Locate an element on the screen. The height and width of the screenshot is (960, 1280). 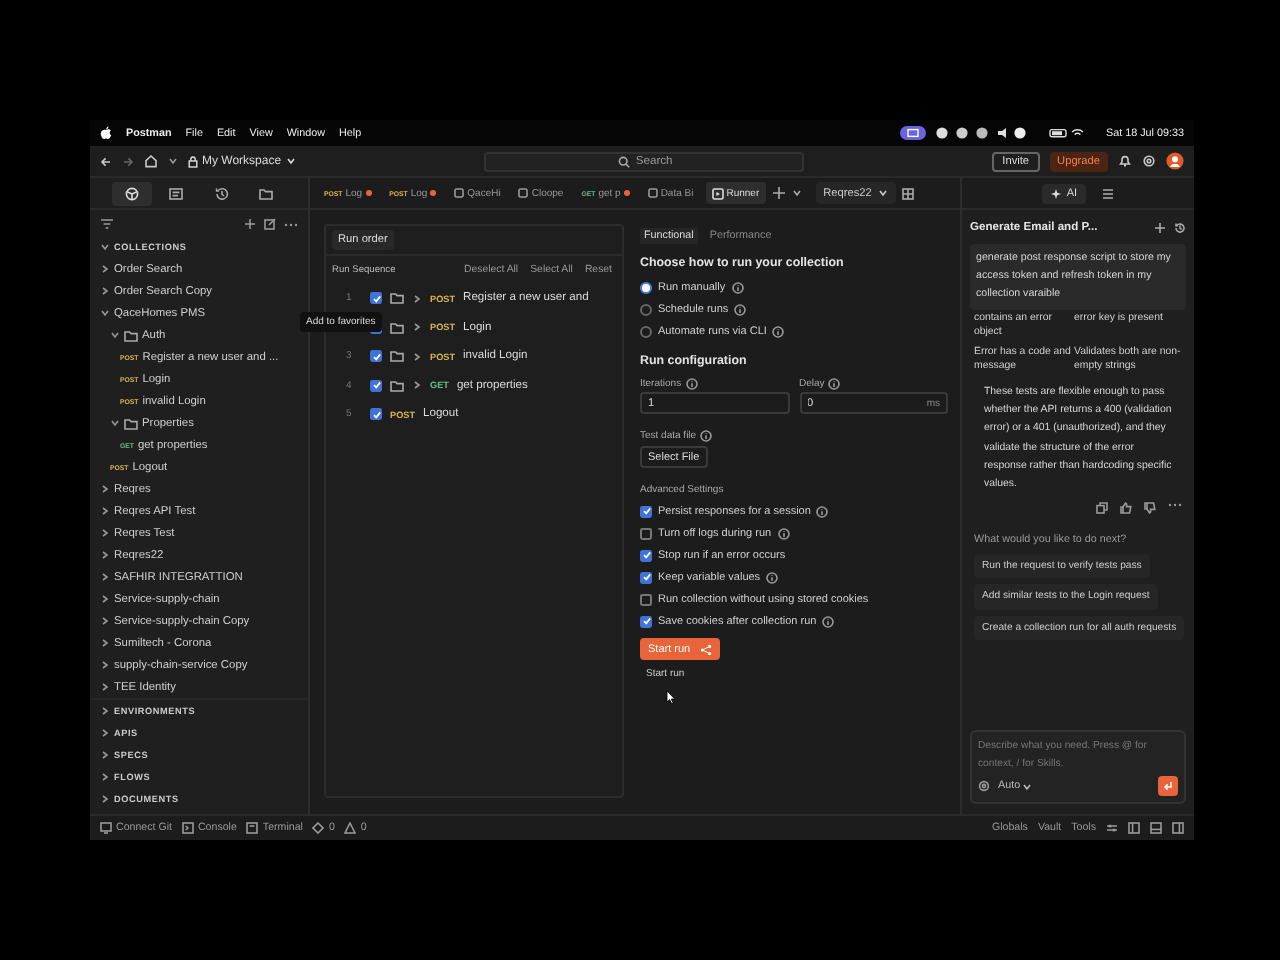
cursor-icon is located at coordinates (671, 697).